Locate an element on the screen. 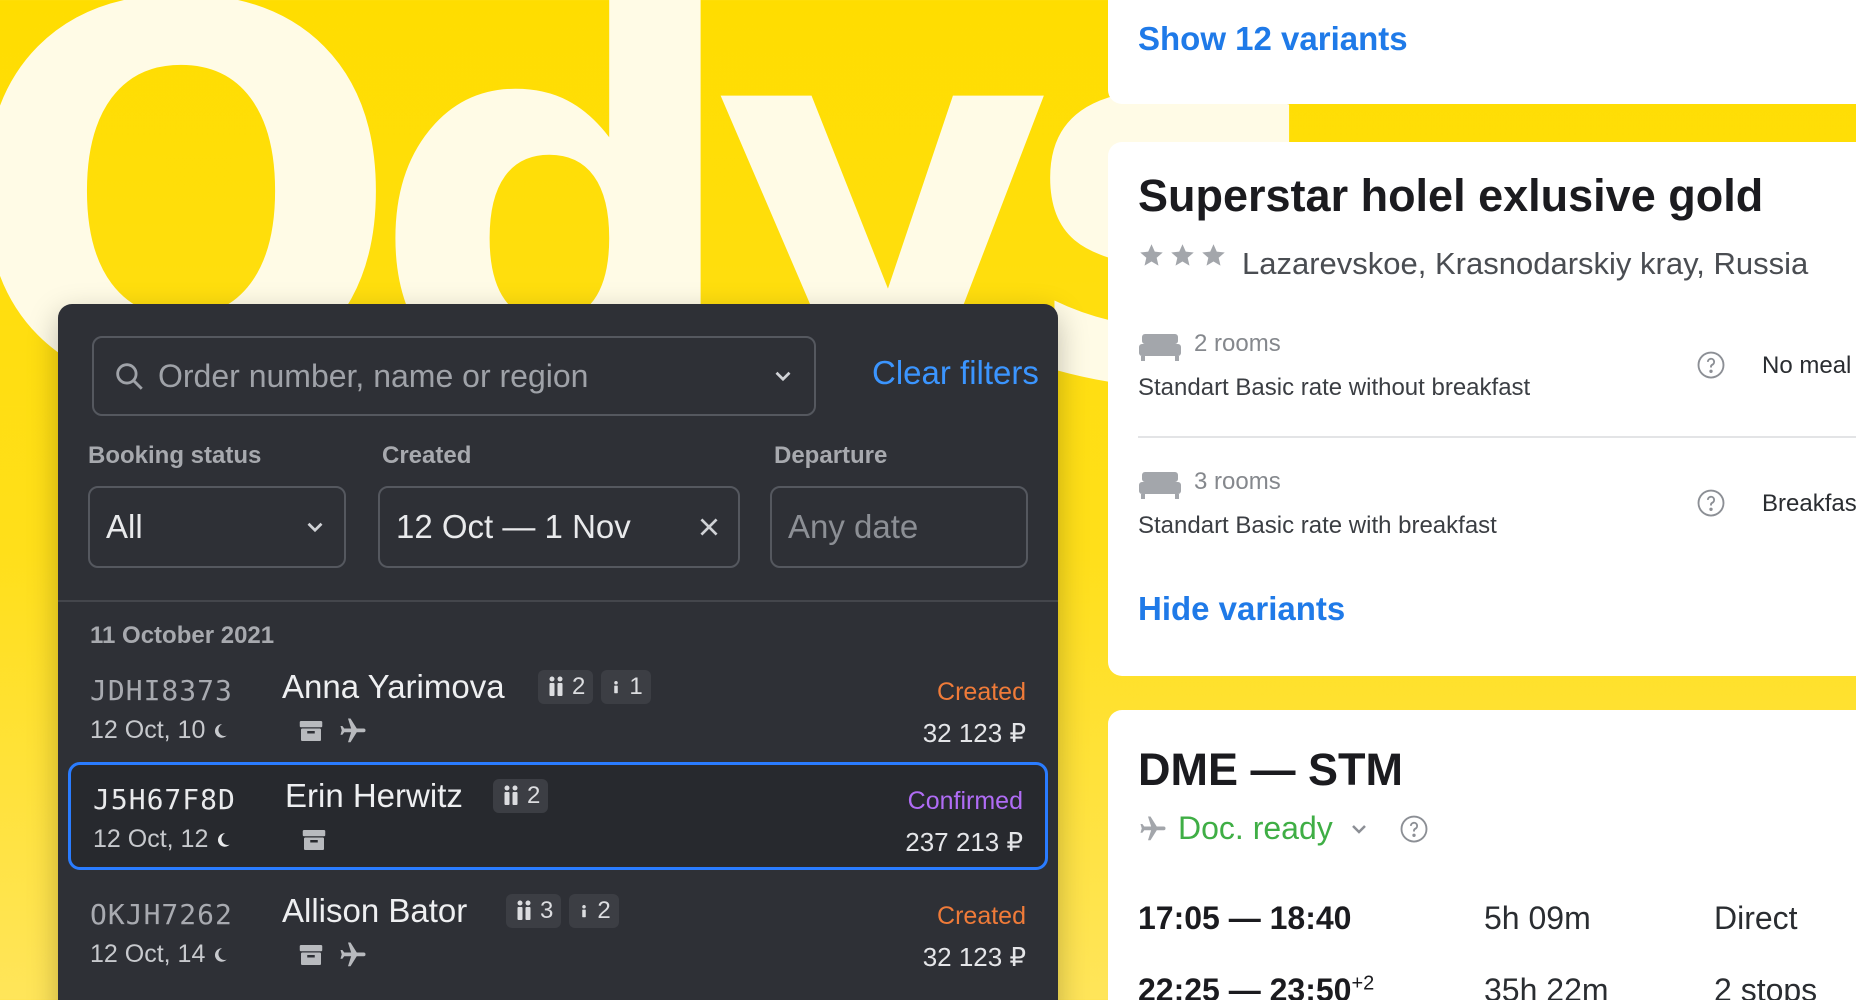 The image size is (1856, 1000). departure-placeholder: Any date is located at coordinates (853, 526).